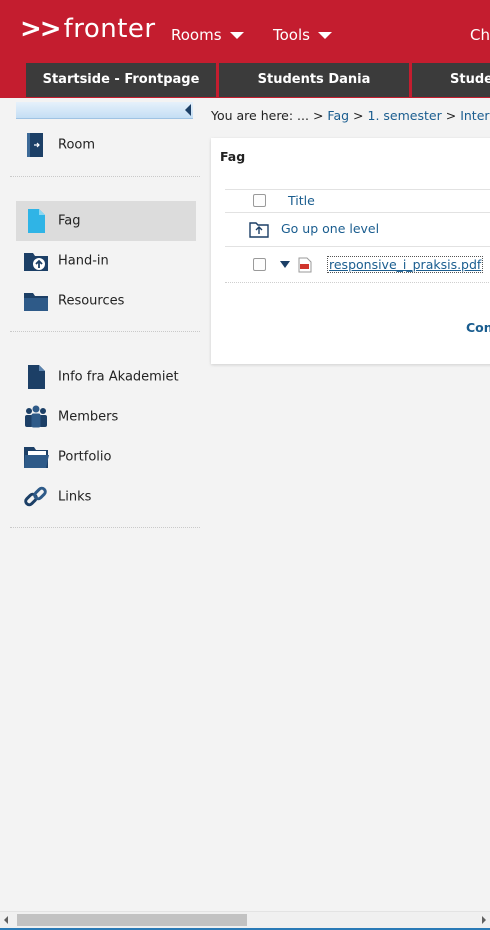 The image size is (490, 930). What do you see at coordinates (259, 264) in the screenshot?
I see `row-checkbox` at bounding box center [259, 264].